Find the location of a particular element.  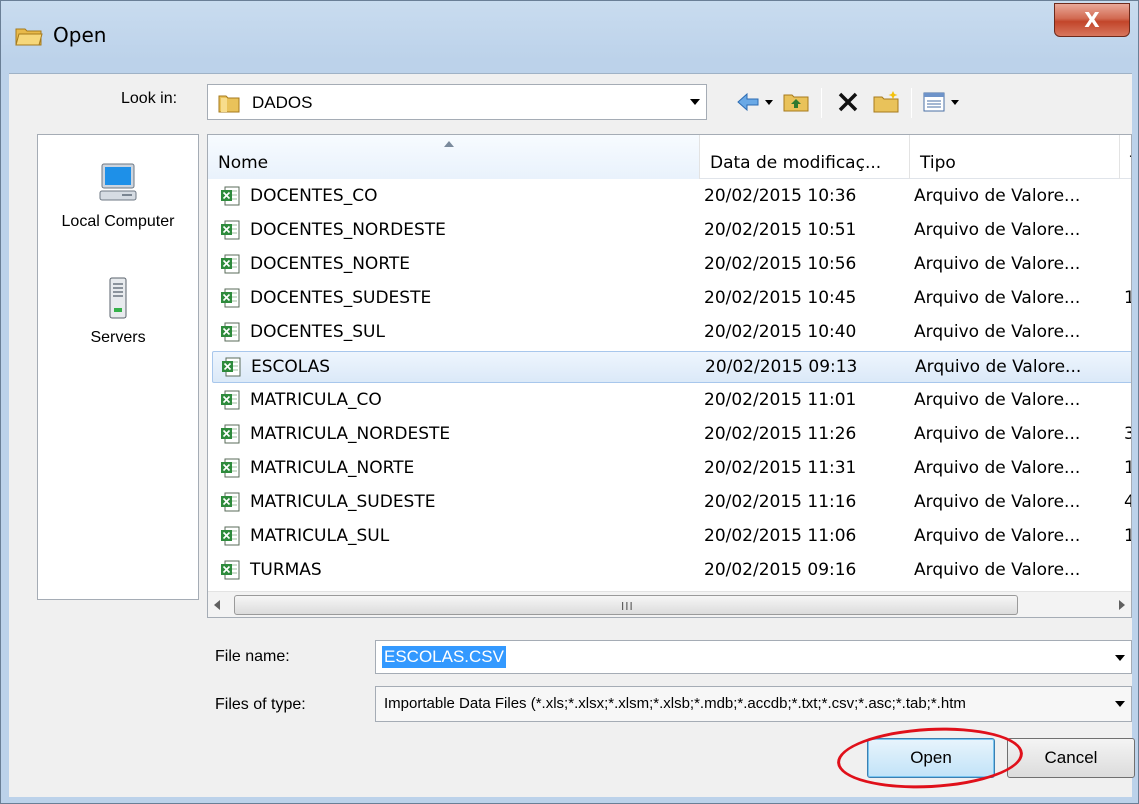

file-date: 20/02/2015 10:51 is located at coordinates (780, 230).